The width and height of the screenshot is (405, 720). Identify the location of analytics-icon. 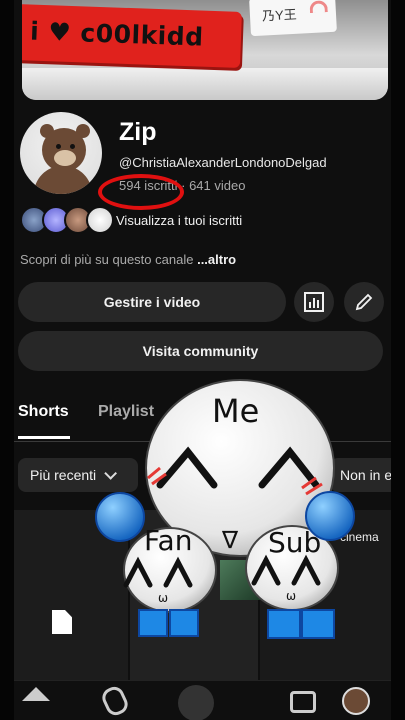
(314, 302).